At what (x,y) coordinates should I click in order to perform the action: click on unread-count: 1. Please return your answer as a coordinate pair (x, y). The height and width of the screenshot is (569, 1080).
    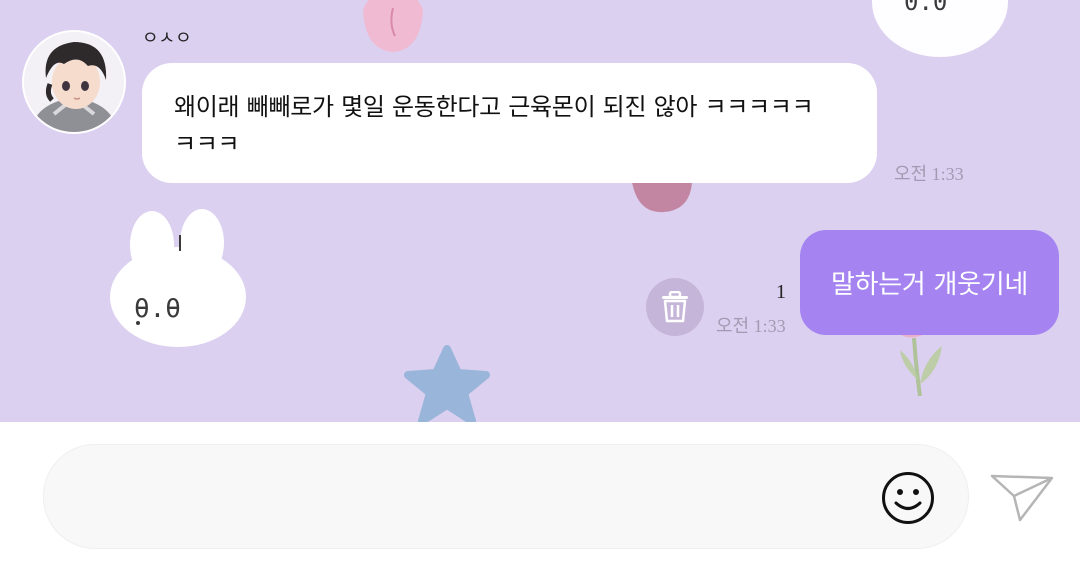
    Looking at the image, I should click on (781, 292).